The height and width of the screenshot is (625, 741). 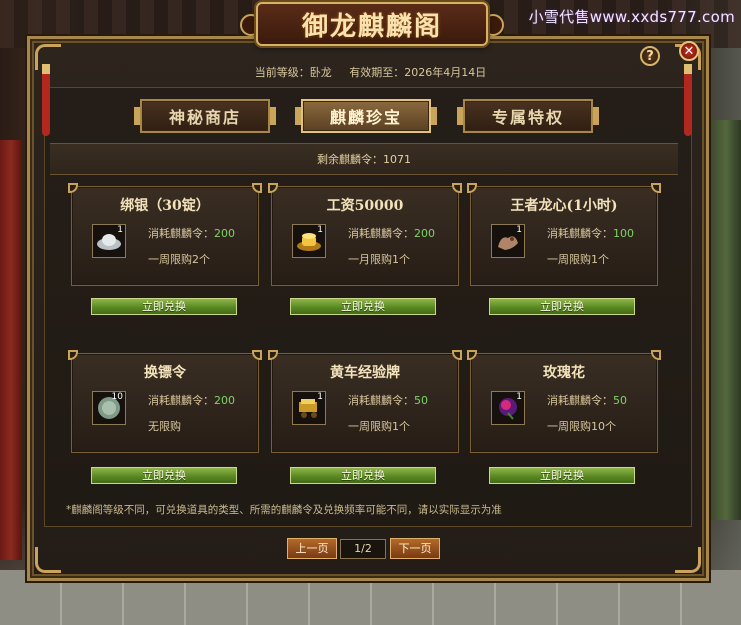 I want to click on shop-item-card: 绑银（30锭） 1 消耗麒麟令：200 一周限购2个, so click(x=165, y=234).